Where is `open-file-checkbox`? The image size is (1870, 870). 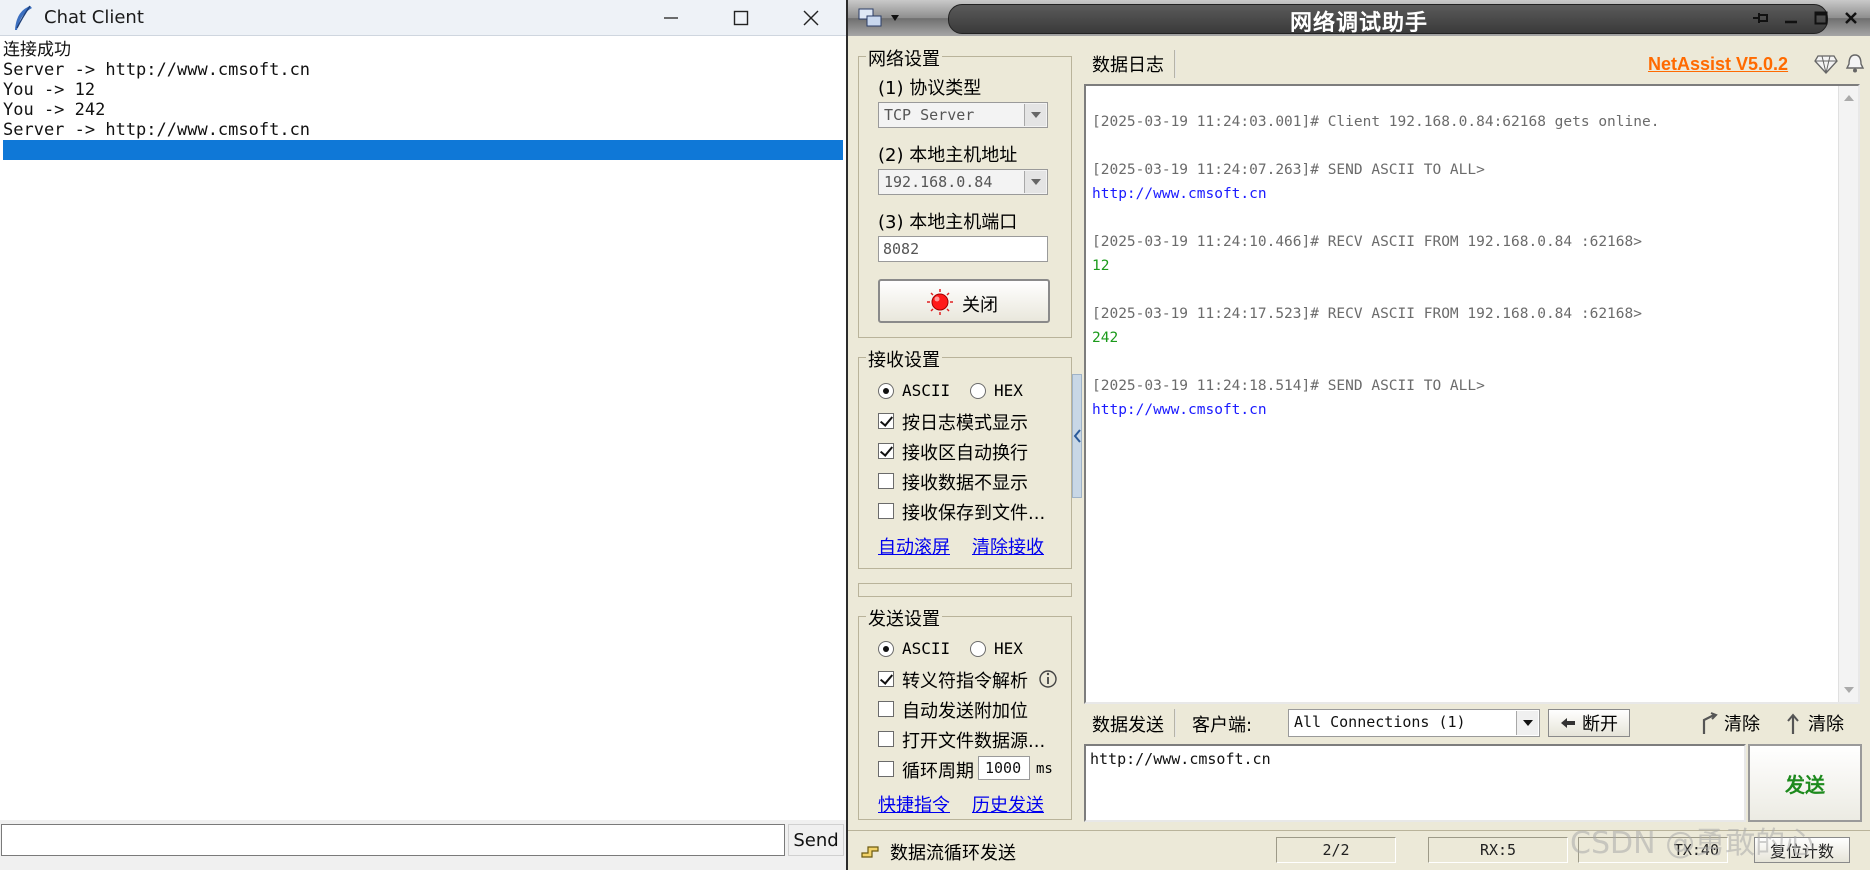
open-file-checkbox is located at coordinates (886, 739).